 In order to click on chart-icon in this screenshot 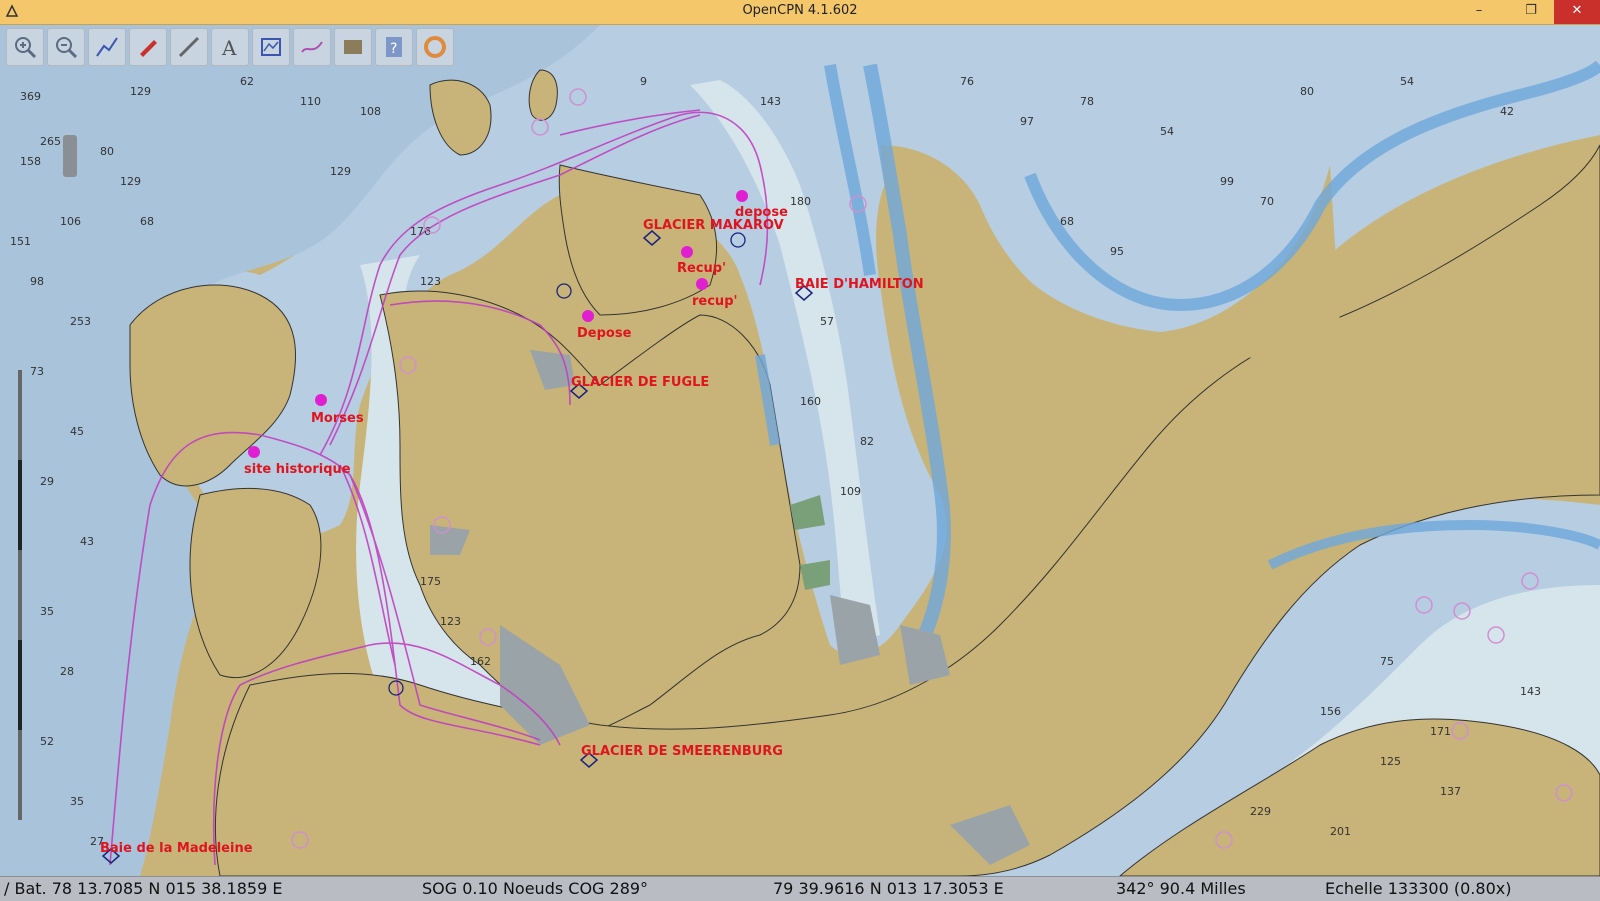, I will do `click(353, 47)`.